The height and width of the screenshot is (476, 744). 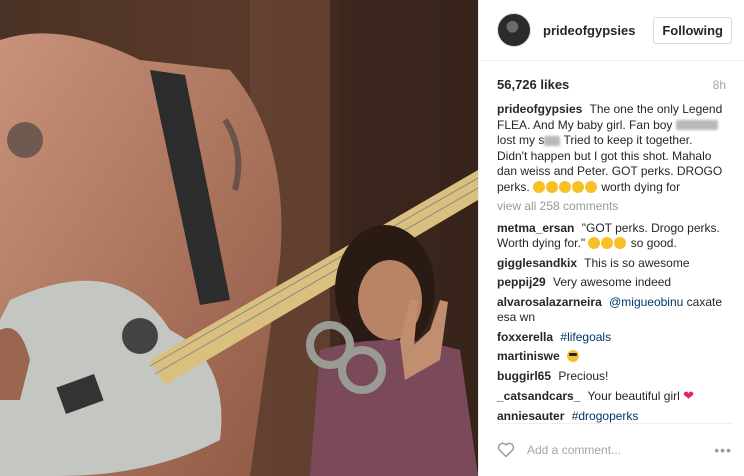 What do you see at coordinates (533, 84) in the screenshot?
I see `likes-count: 56,726 likes` at bounding box center [533, 84].